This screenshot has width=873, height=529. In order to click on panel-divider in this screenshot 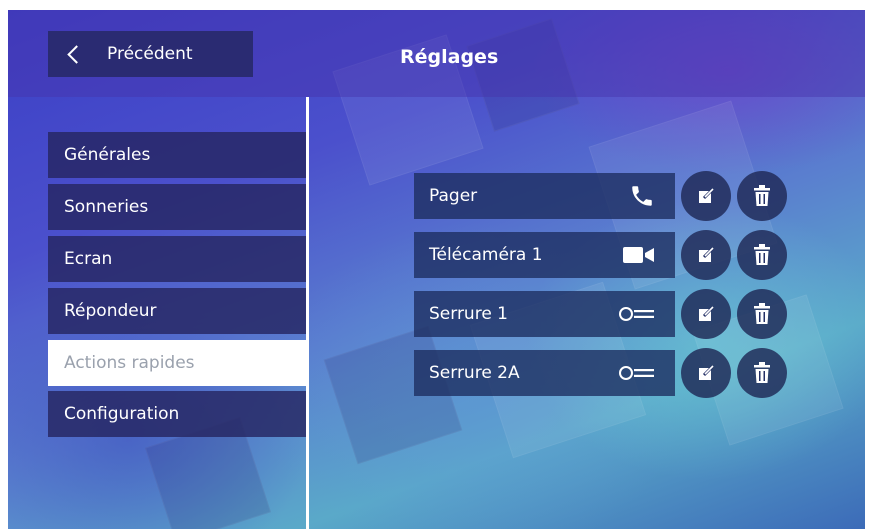, I will do `click(307, 313)`.